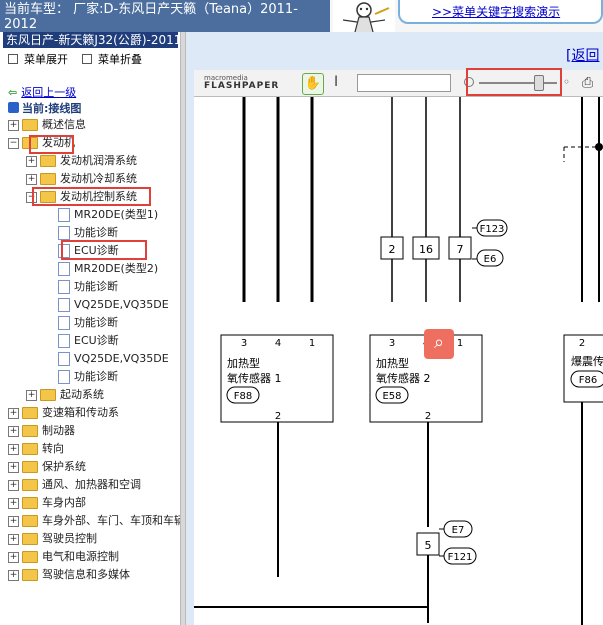  What do you see at coordinates (582, 55) in the screenshot?
I see `back-link: [返回` at bounding box center [582, 55].